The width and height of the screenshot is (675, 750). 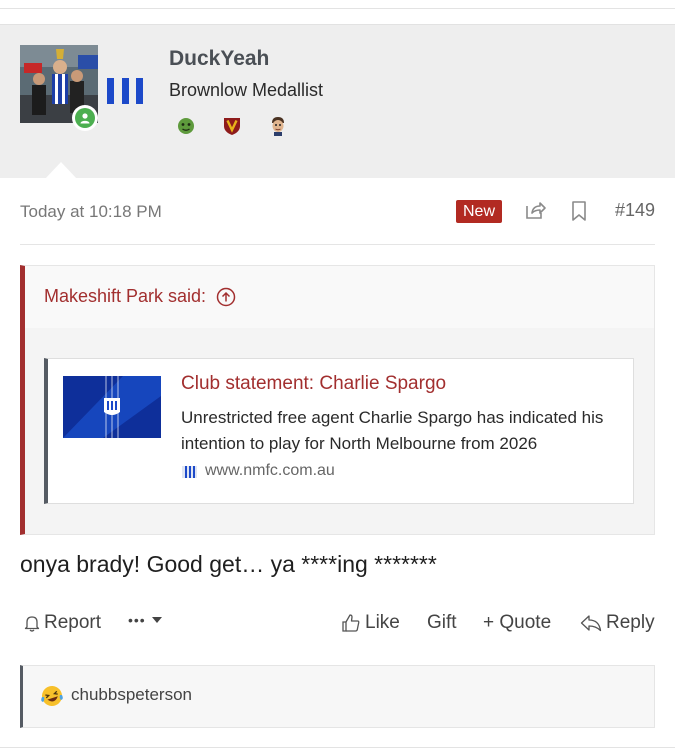 I want to click on new-badge: New, so click(x=479, y=211).